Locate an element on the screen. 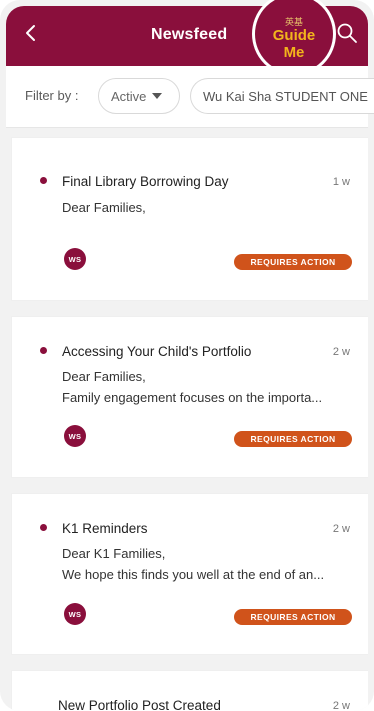 Image resolution: width=374 pixels, height=711 pixels. search-icon is located at coordinates (347, 33).